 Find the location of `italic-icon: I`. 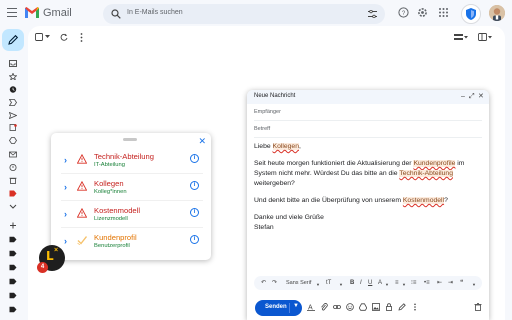

italic-icon: I is located at coordinates (361, 283).